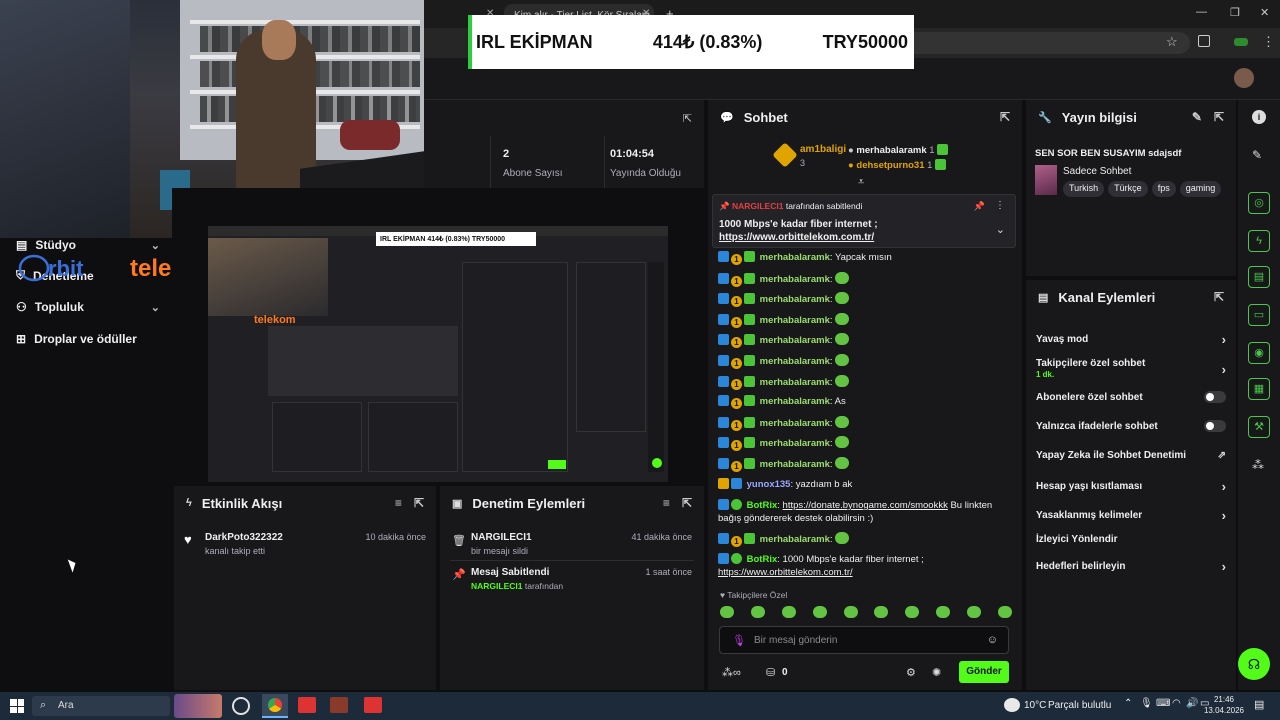  I want to click on chrome-icon, so click(275, 706).